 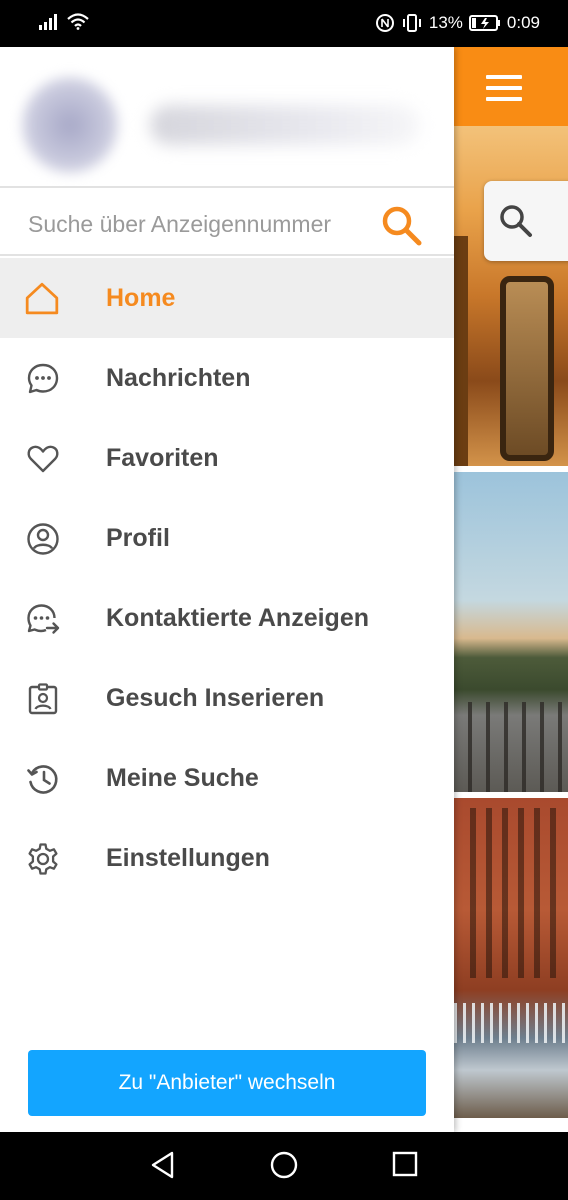 What do you see at coordinates (42, 298) in the screenshot?
I see `home-icon` at bounding box center [42, 298].